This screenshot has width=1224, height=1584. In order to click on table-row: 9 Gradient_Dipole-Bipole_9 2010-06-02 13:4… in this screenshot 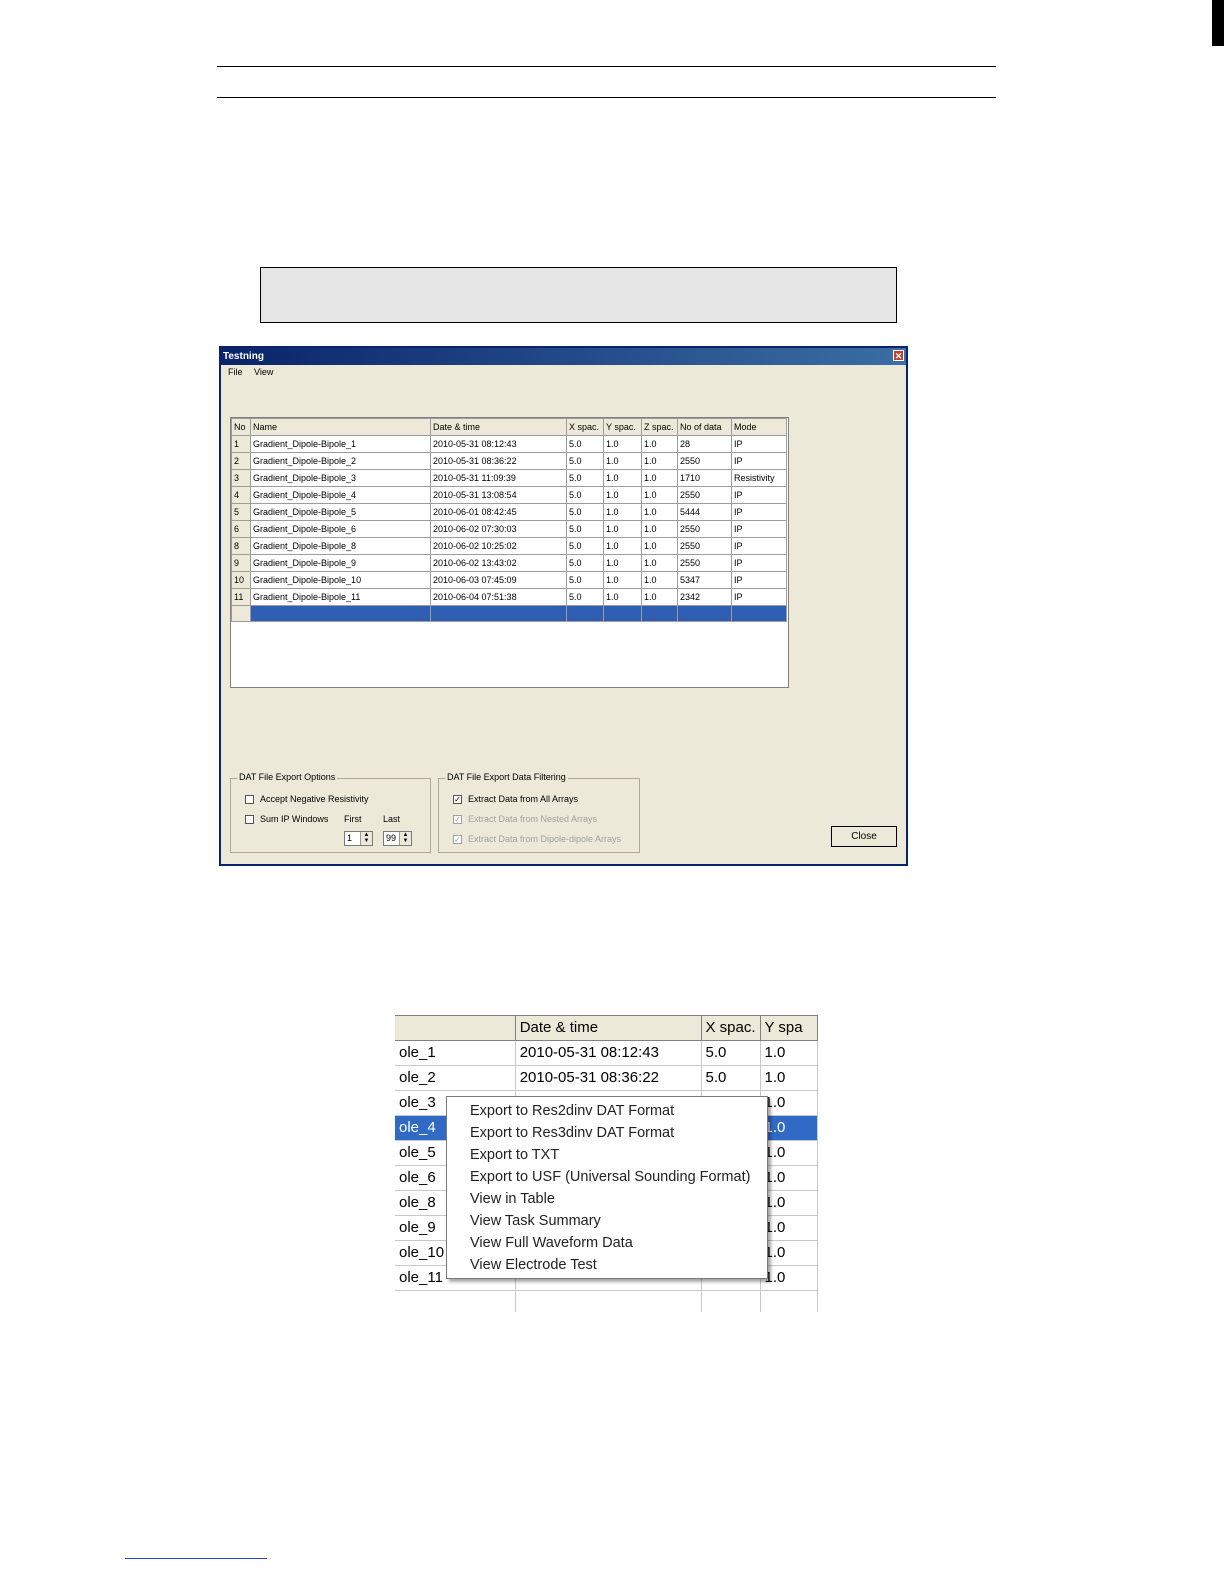, I will do `click(509, 563)`.